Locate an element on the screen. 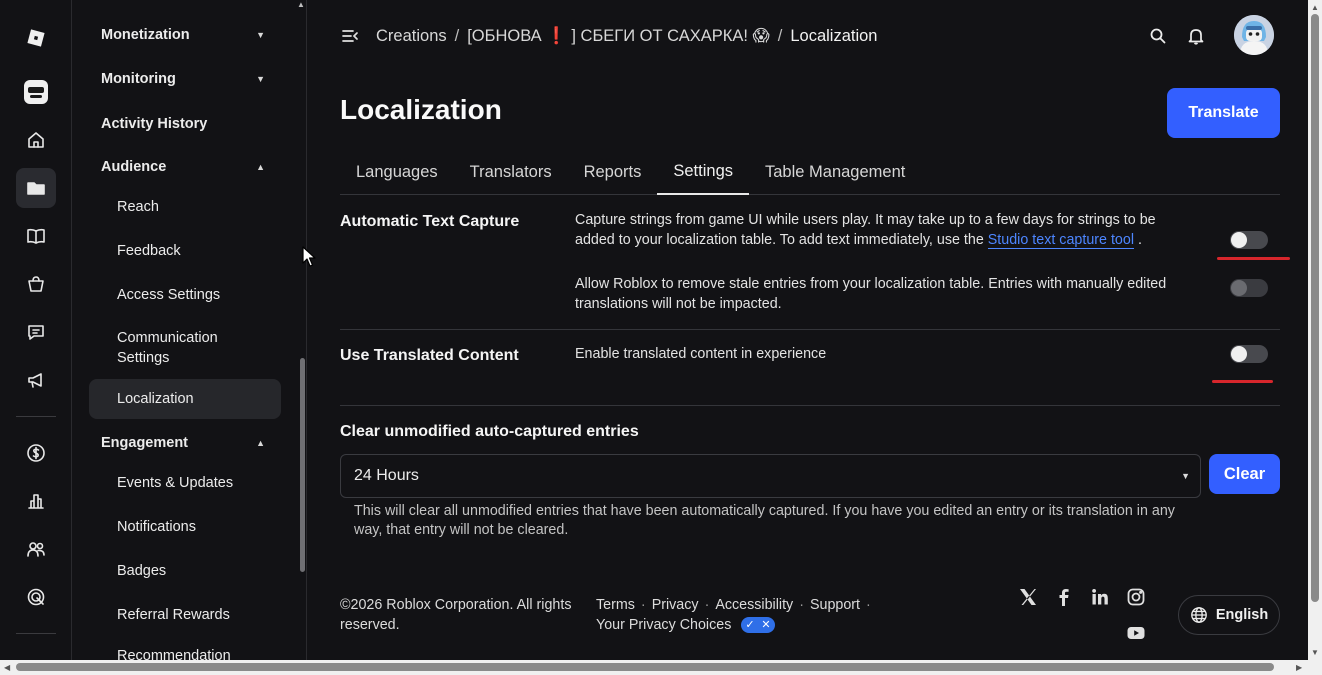 The image size is (1322, 675). footer-link-privacy: Privacy is located at coordinates (675, 605).